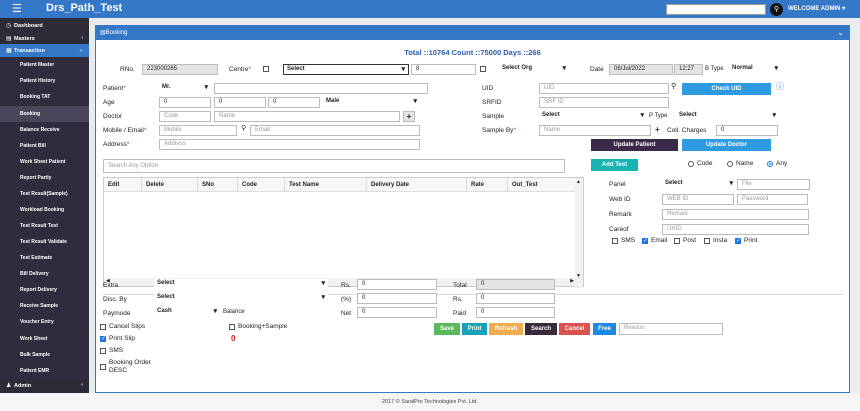  Describe the element at coordinates (688, 69) in the screenshot. I see `time-field: 12:27` at that location.